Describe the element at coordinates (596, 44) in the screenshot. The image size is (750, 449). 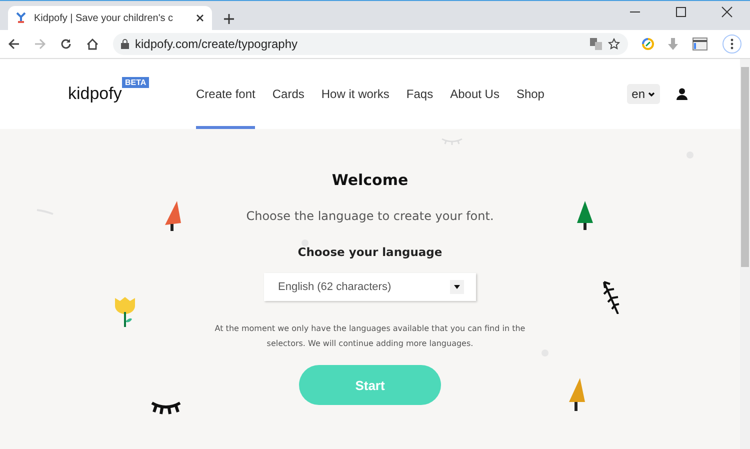
I see `translate-icon` at that location.